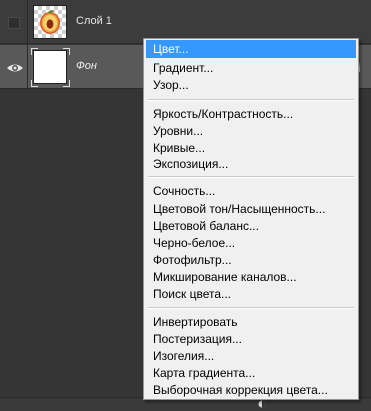 The width and height of the screenshot is (371, 411). I want to click on peach-icon, so click(50, 22).